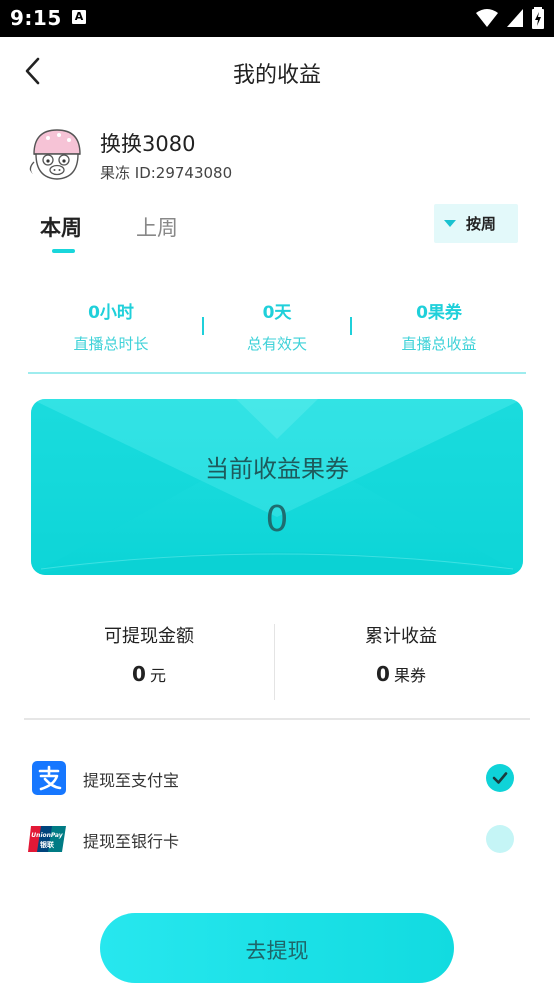  What do you see at coordinates (79, 17) in the screenshot?
I see `notification-icon: A` at bounding box center [79, 17].